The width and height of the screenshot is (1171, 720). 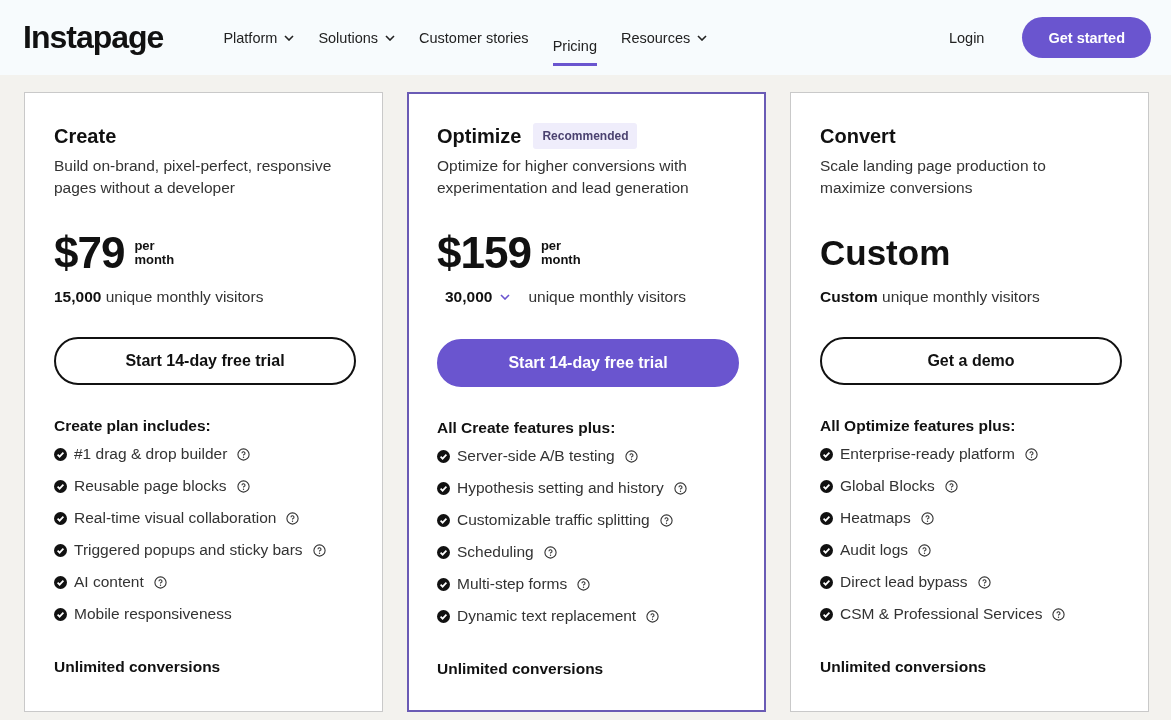 What do you see at coordinates (664, 37) in the screenshot?
I see `nav-link: Resources` at bounding box center [664, 37].